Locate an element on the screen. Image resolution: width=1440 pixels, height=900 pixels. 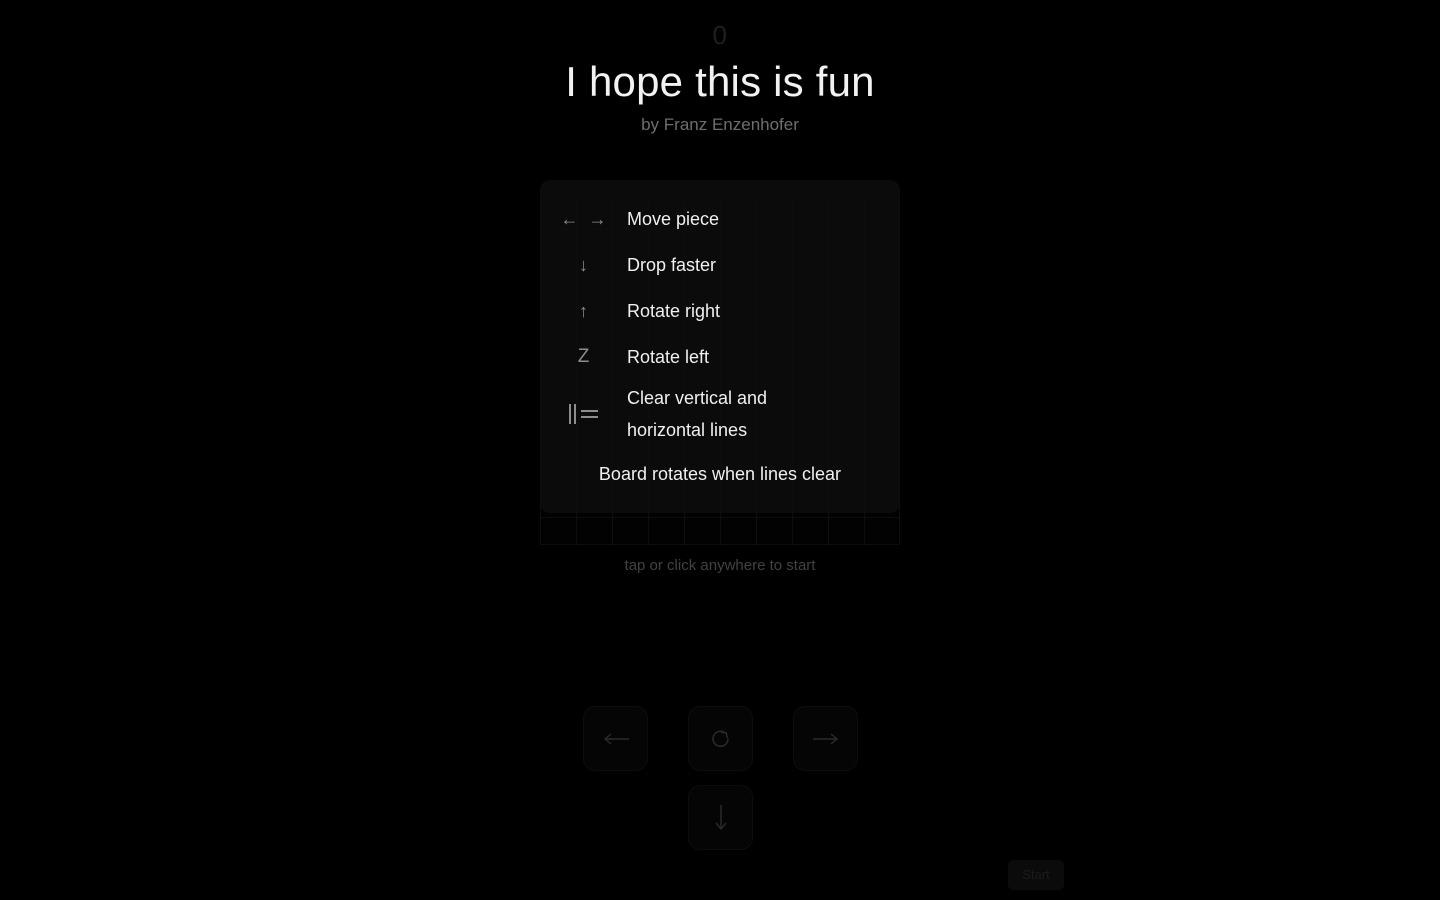
key-hint-rotate-left: Z is located at coordinates (583, 357).